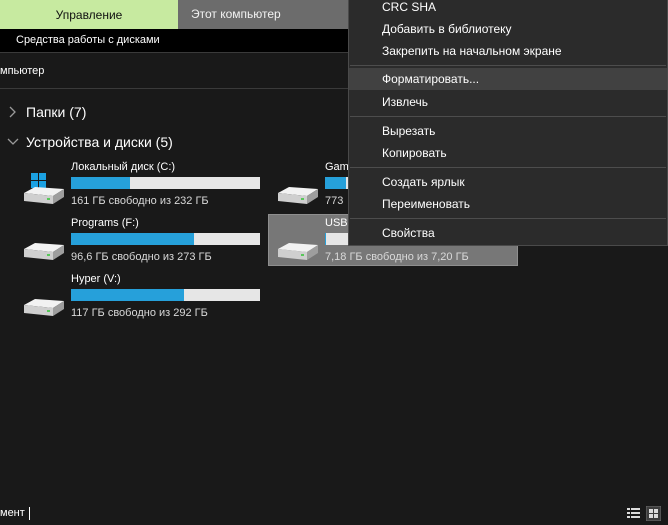  Describe the element at coordinates (508, 102) in the screenshot. I see `menu-item-eject: Извлечь` at that location.